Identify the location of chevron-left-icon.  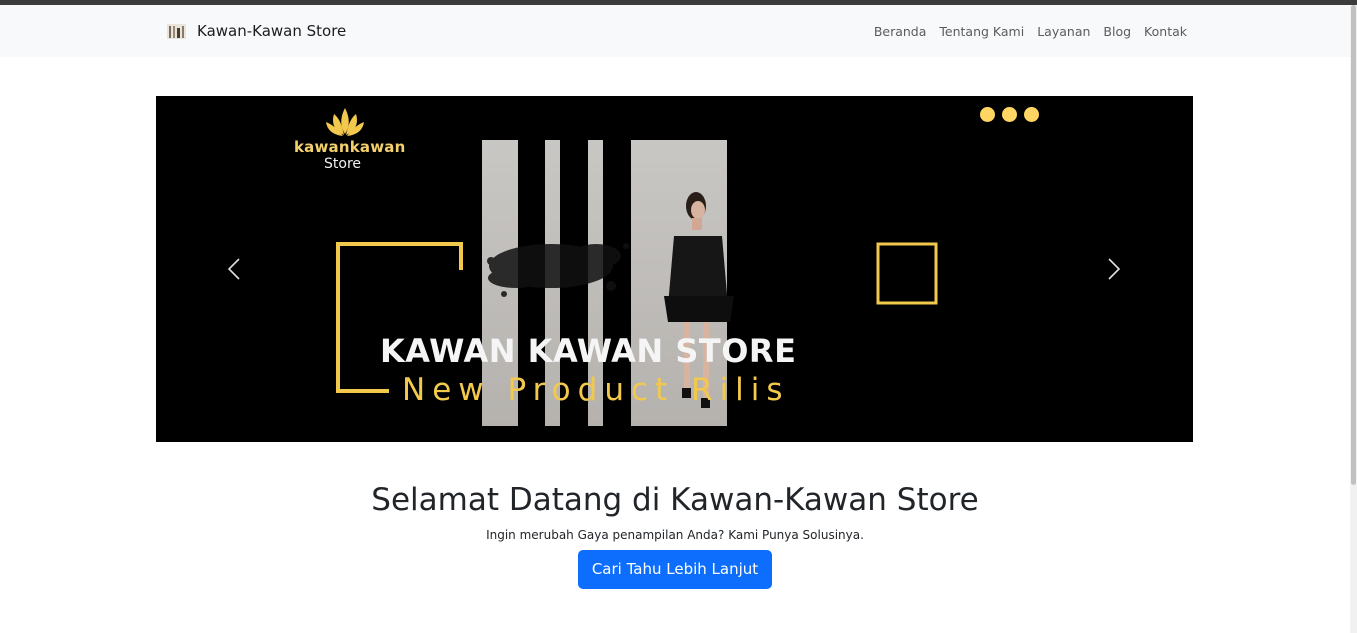
(233, 269).